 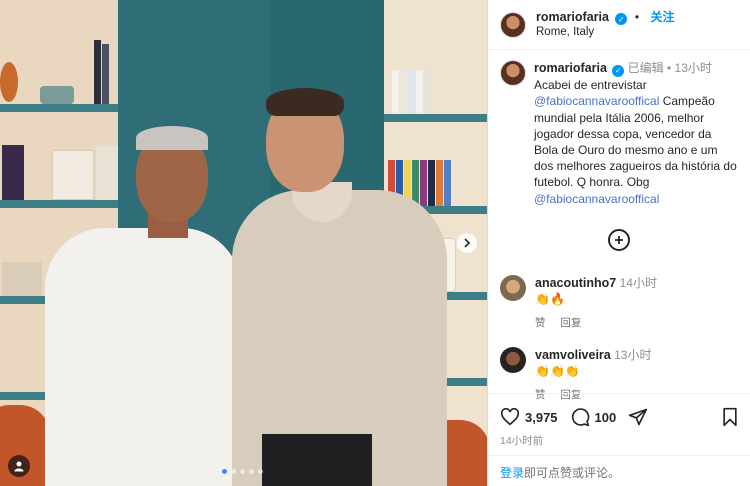 I want to click on share-icon, so click(x=638, y=417).